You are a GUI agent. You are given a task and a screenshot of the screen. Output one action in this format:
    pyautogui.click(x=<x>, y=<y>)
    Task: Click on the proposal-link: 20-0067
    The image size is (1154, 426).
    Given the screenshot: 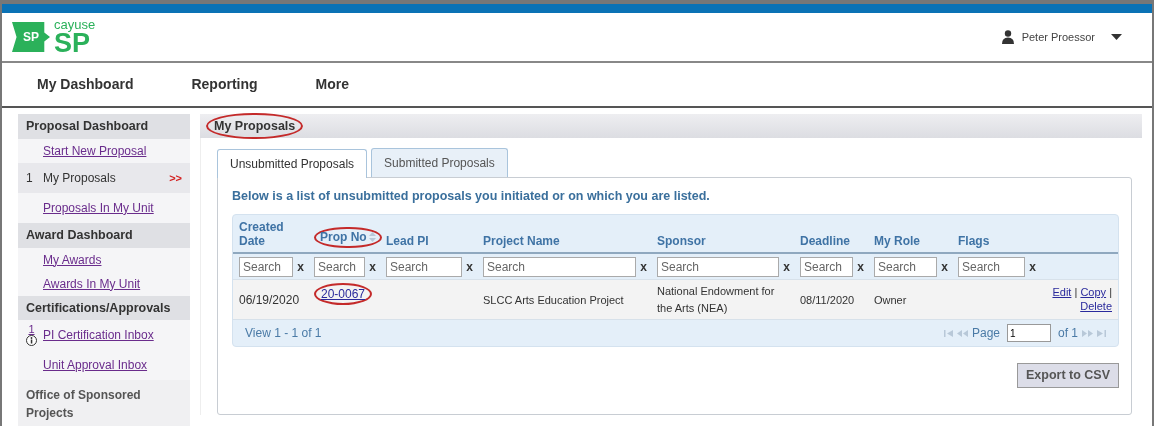 What is the action you would take?
    pyautogui.click(x=343, y=293)
    